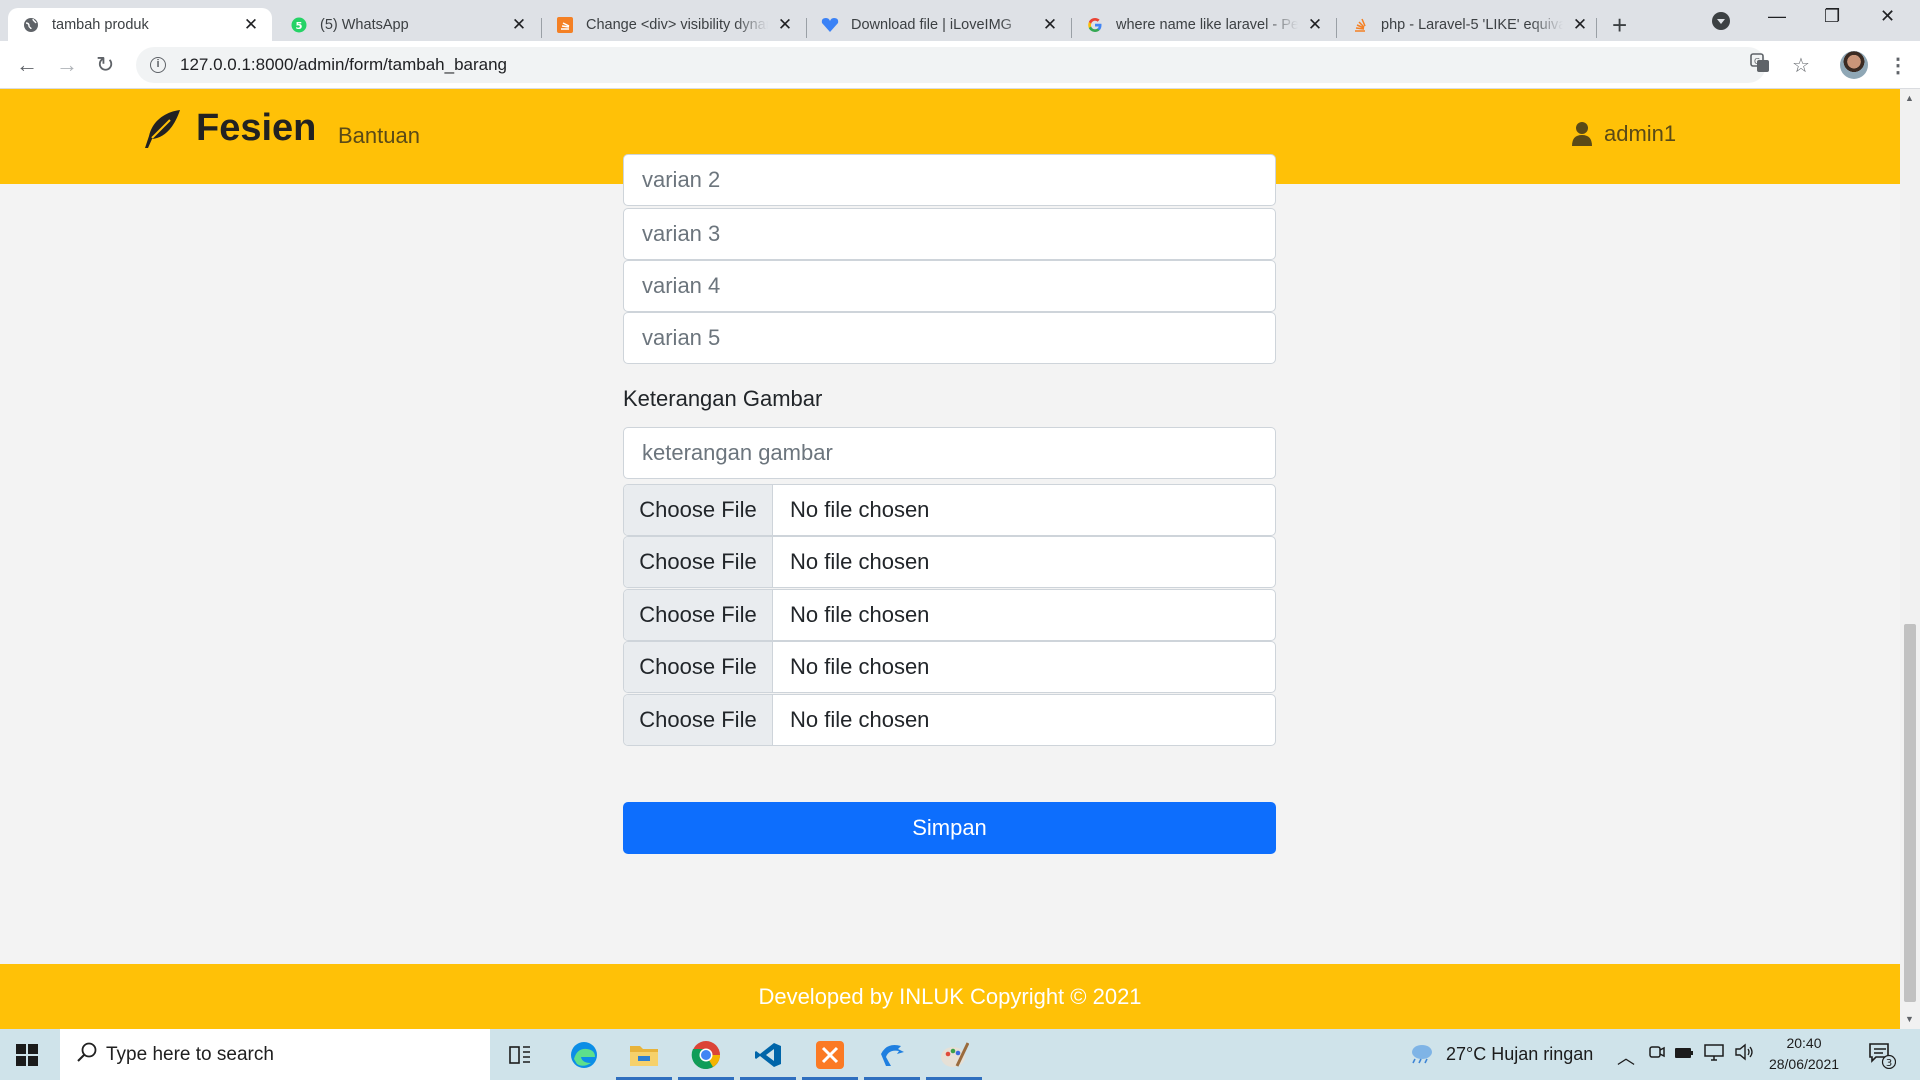 This screenshot has width=1920, height=1080. Describe the element at coordinates (1804, 1043) in the screenshot. I see `clock-time: 20:40` at that location.